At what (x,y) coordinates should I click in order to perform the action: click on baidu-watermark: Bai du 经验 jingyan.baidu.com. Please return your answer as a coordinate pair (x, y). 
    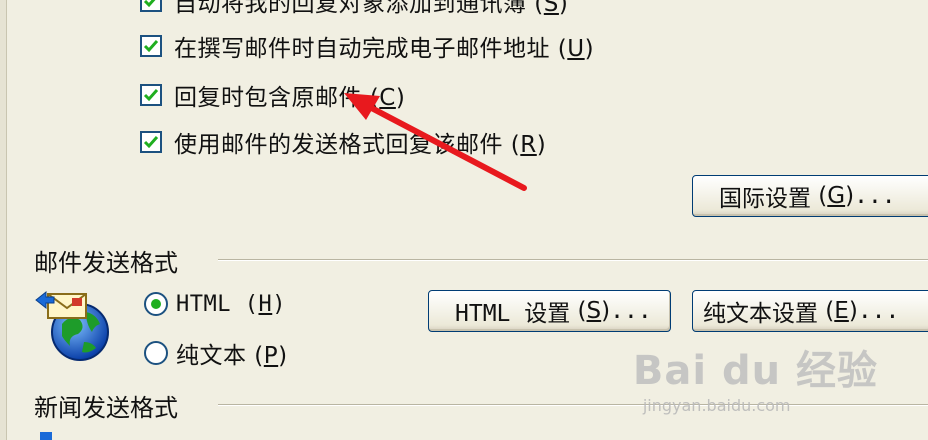
    Looking at the image, I should click on (755, 376).